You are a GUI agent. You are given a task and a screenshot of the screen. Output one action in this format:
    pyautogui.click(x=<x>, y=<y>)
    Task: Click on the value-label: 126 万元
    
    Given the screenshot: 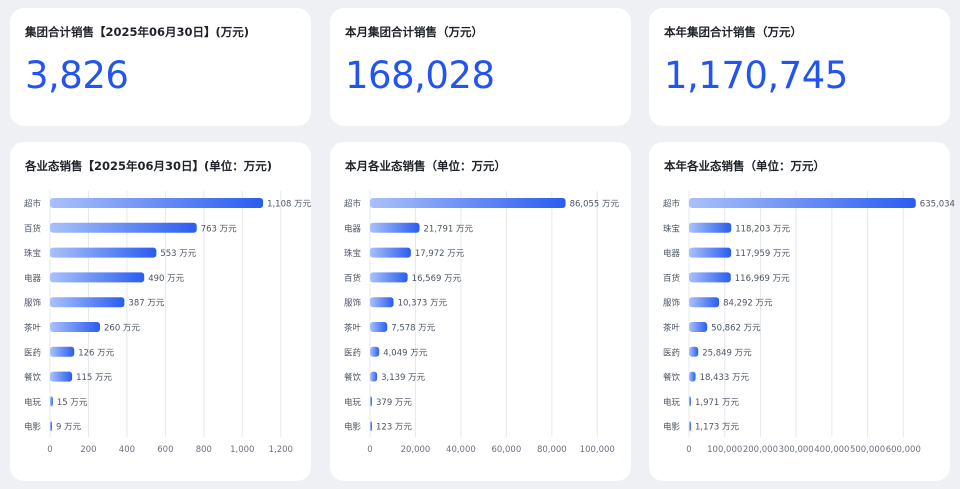 What is the action you would take?
    pyautogui.click(x=96, y=353)
    